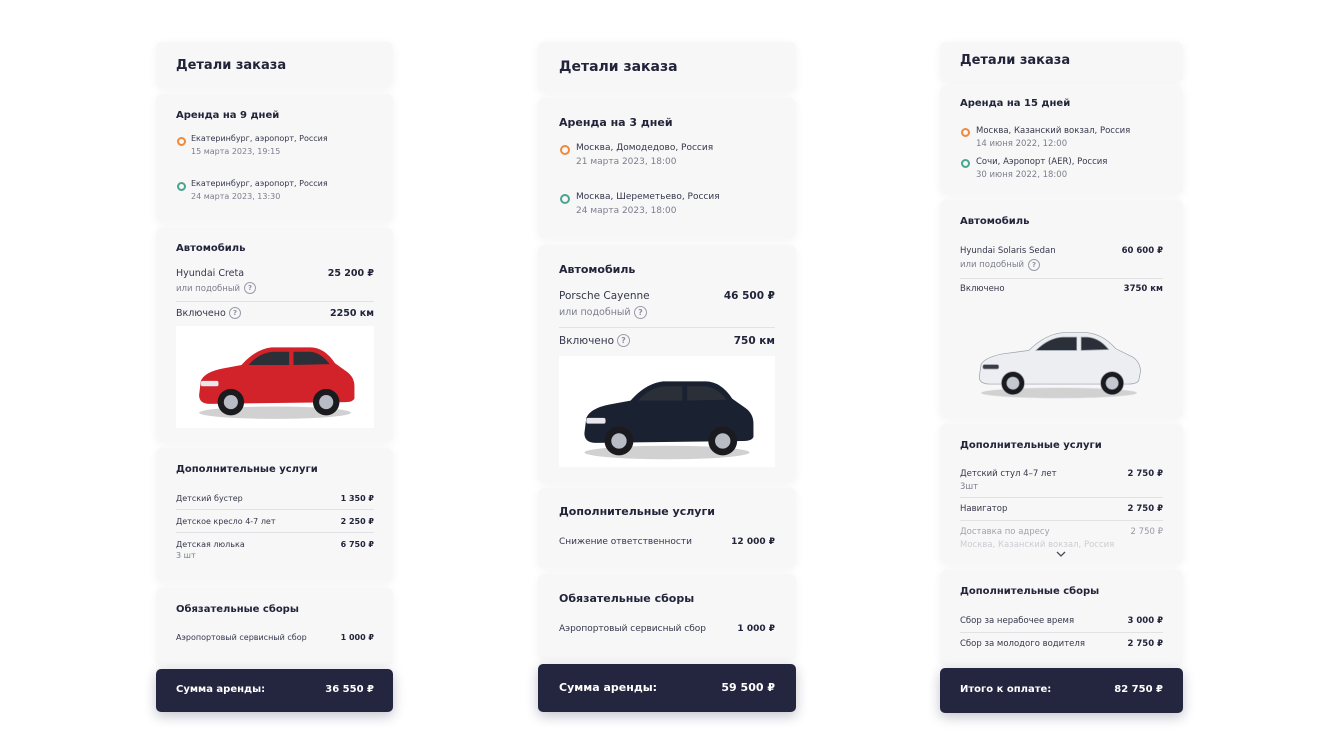 The height and width of the screenshot is (754, 1340). What do you see at coordinates (625, 542) in the screenshot?
I see `extra-name: Снижение ответственности` at bounding box center [625, 542].